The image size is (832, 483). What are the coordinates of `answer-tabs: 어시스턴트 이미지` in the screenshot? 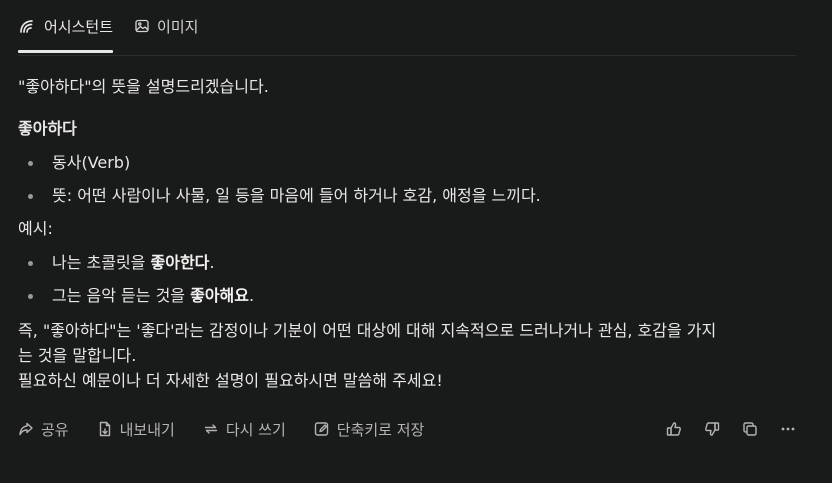 It's located at (407, 28).